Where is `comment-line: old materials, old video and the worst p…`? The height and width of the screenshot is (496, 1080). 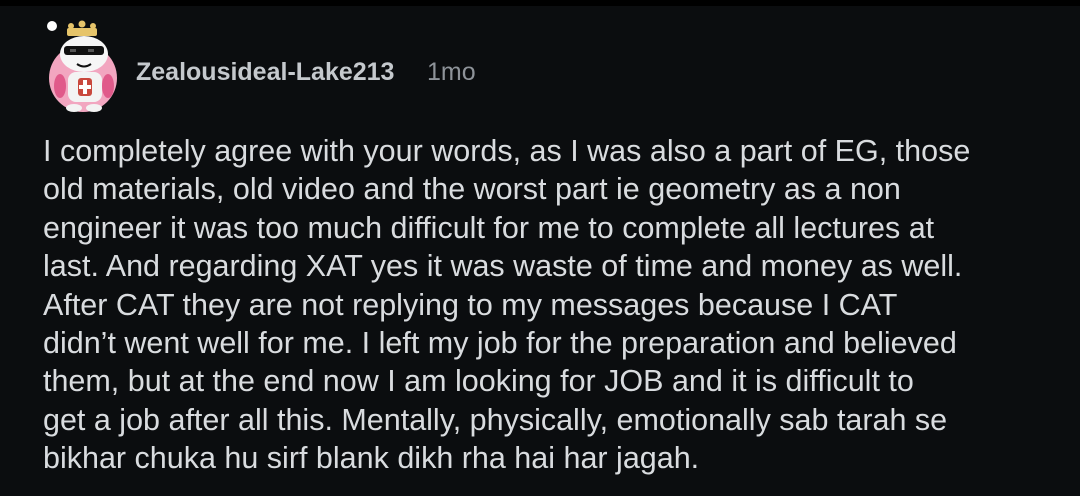
comment-line: old materials, old video and the worst p… is located at coordinates (472, 189).